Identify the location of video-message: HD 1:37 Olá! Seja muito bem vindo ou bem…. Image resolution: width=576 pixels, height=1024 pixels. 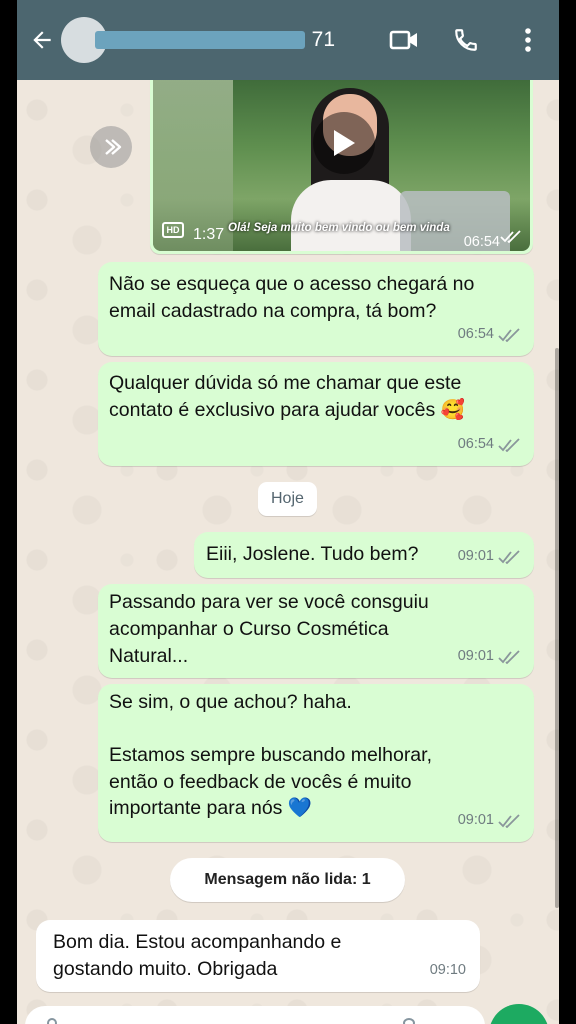
(341, 166).